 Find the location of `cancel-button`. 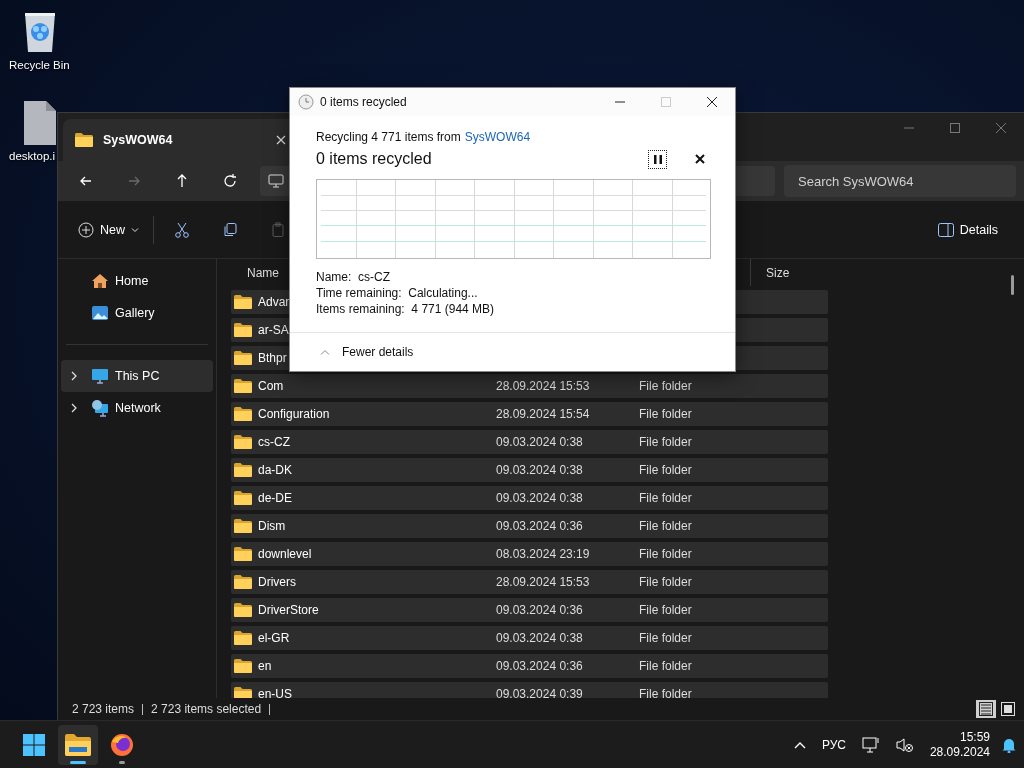

cancel-button is located at coordinates (700, 159).